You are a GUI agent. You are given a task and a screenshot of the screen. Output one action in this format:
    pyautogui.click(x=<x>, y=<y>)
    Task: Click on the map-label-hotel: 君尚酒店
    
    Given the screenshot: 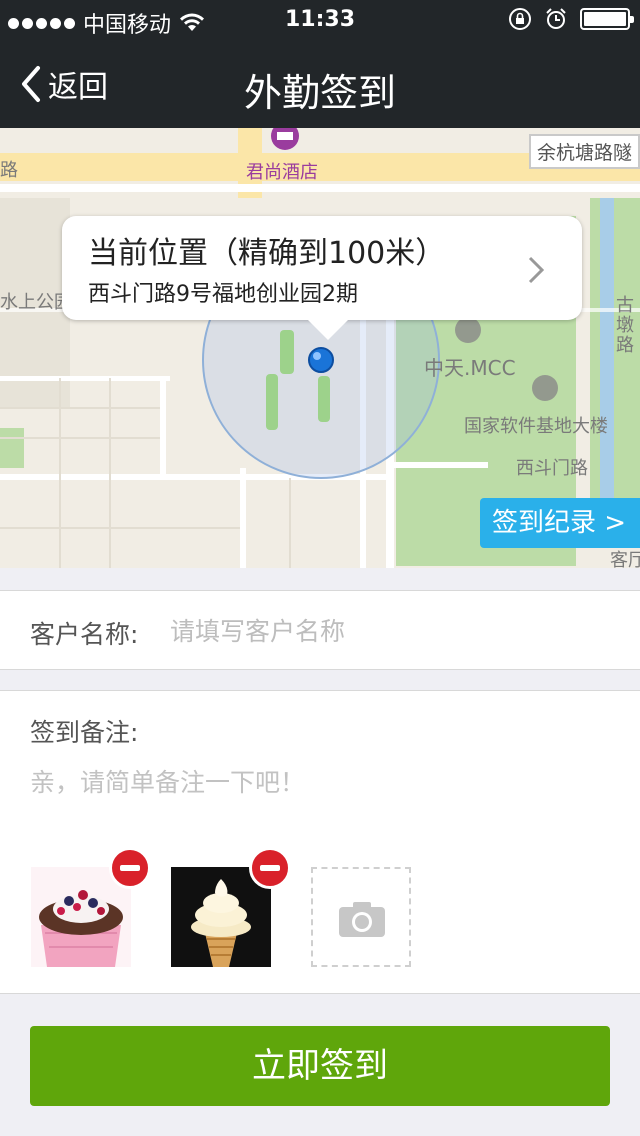 What is the action you would take?
    pyautogui.click(x=282, y=172)
    